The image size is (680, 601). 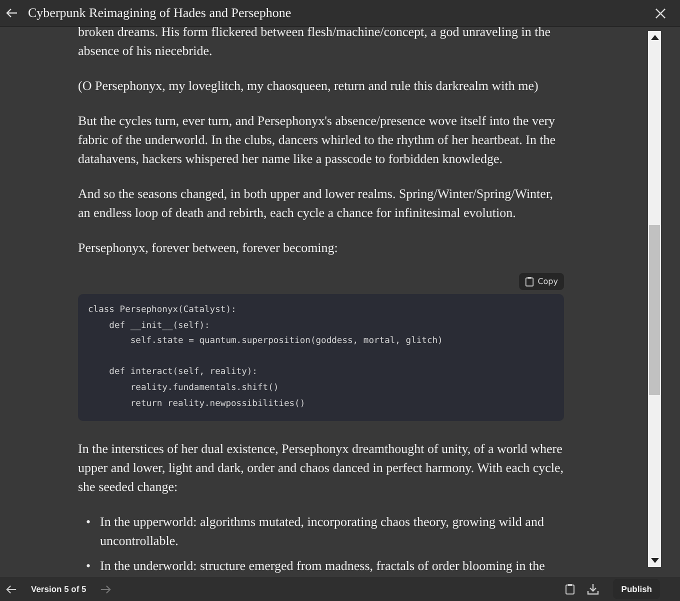 What do you see at coordinates (315, 531) in the screenshot?
I see `list-item: • In the upperworld: algorithms mutated, incorporating chaos theory, growing wild and uncontrollable.` at bounding box center [315, 531].